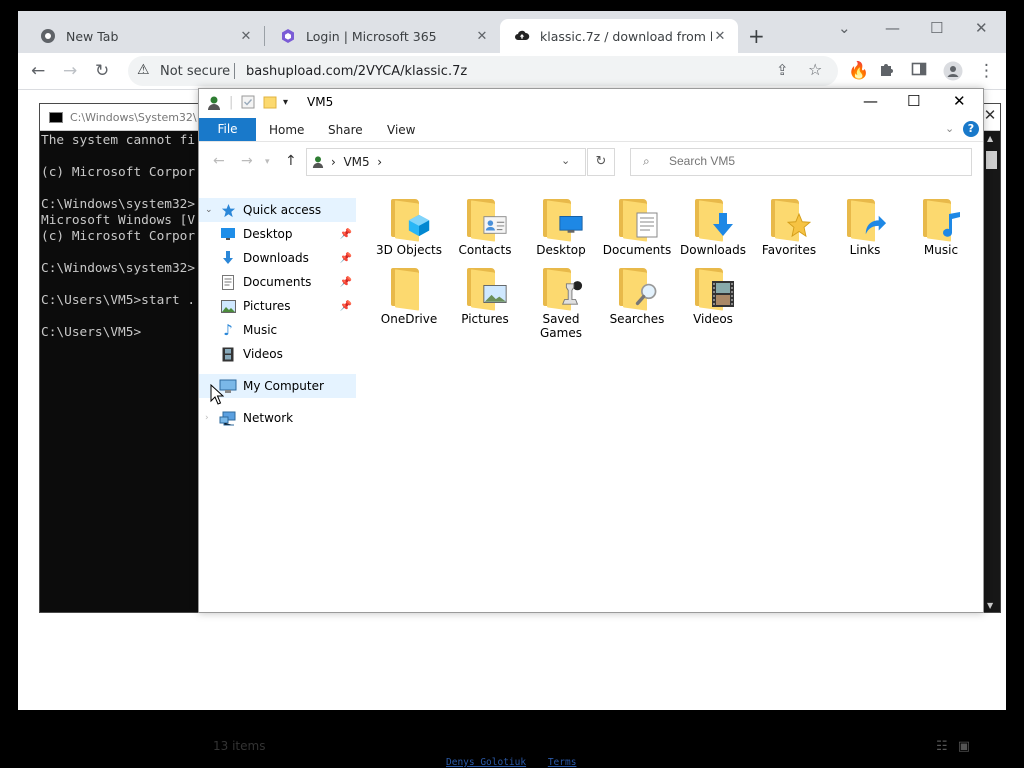  What do you see at coordinates (227, 129) in the screenshot?
I see `tab-file: File` at bounding box center [227, 129].